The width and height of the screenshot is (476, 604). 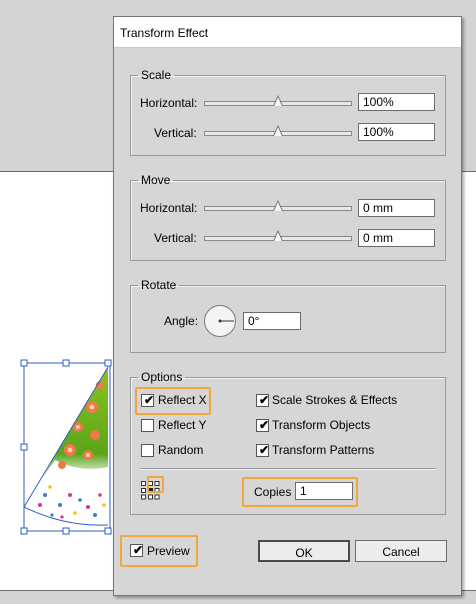 What do you see at coordinates (273, 492) in the screenshot?
I see `copies-label: Copies` at bounding box center [273, 492].